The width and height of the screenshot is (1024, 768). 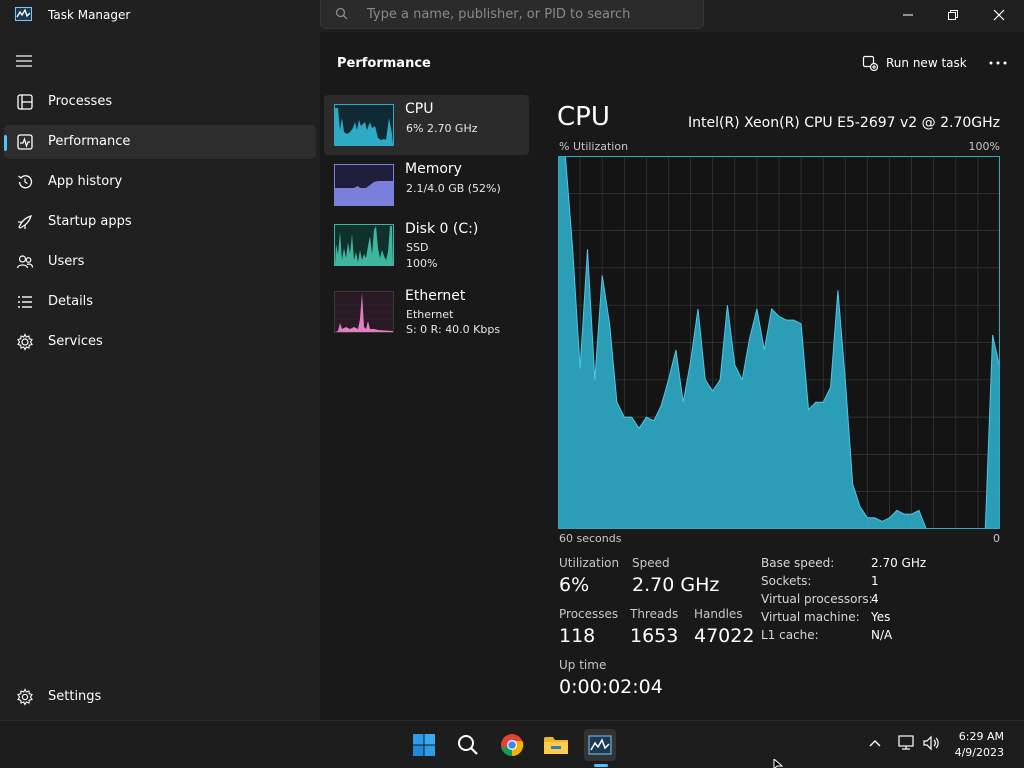 What do you see at coordinates (589, 563) in the screenshot?
I see `utilization-label: Utilization` at bounding box center [589, 563].